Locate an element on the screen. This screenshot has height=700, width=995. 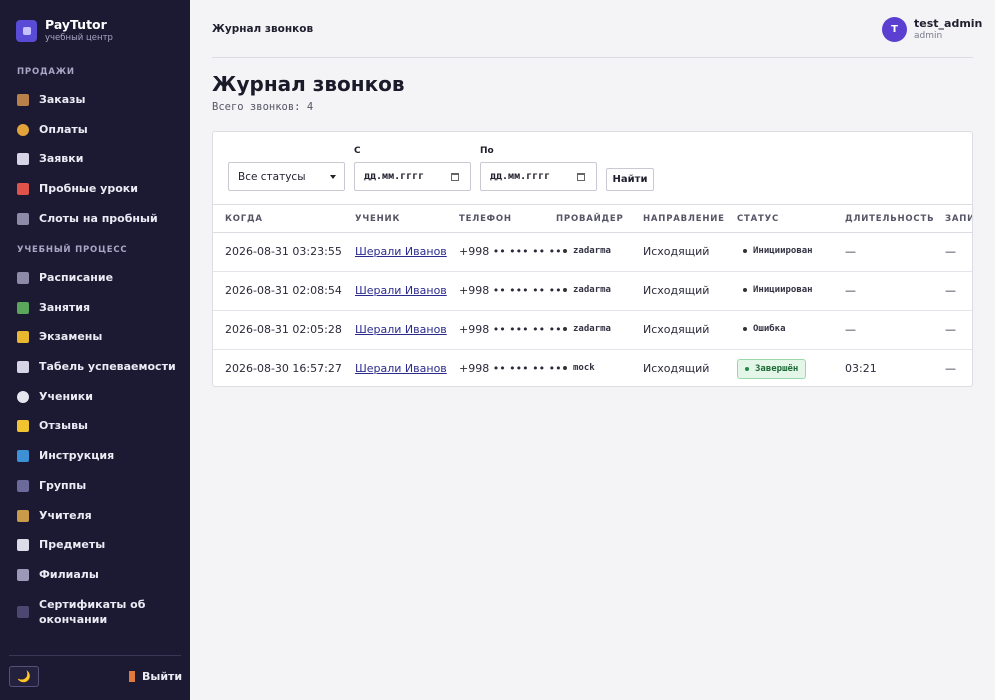
chart-icon is located at coordinates (23, 366).